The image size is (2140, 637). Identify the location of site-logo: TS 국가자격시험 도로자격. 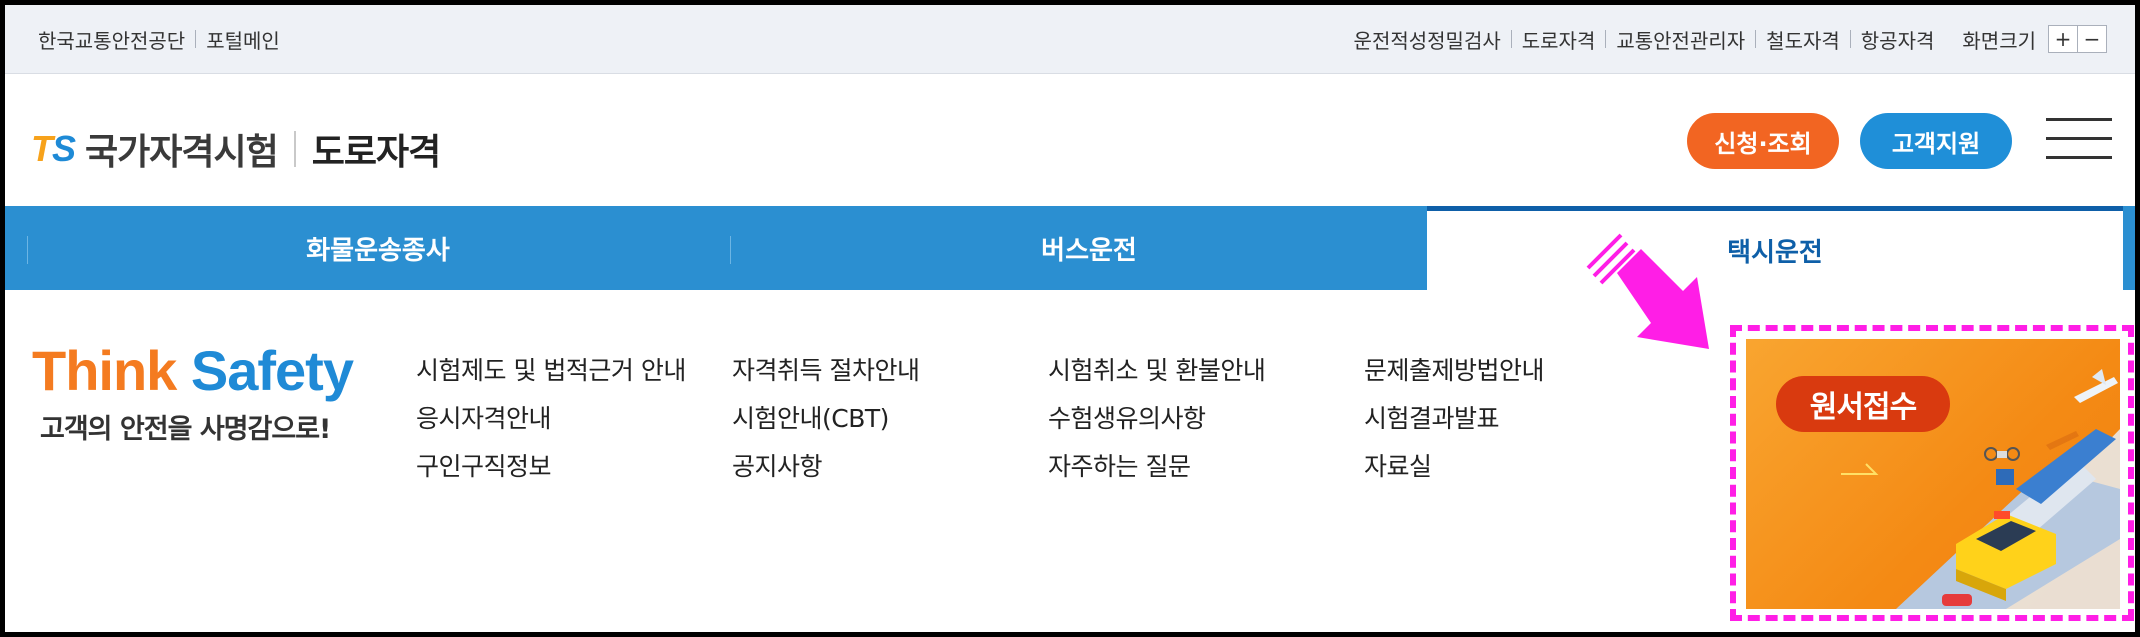
(236, 149).